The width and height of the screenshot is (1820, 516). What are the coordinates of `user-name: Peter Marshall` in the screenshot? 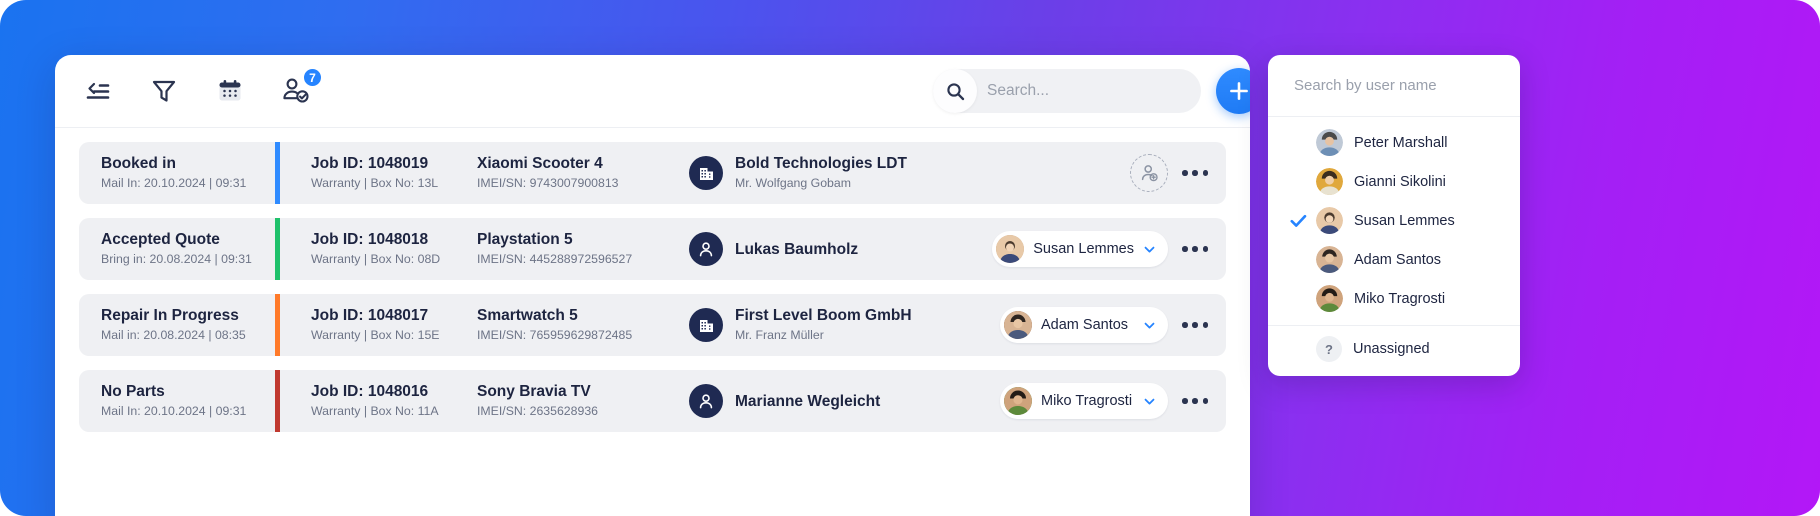 It's located at (1401, 142).